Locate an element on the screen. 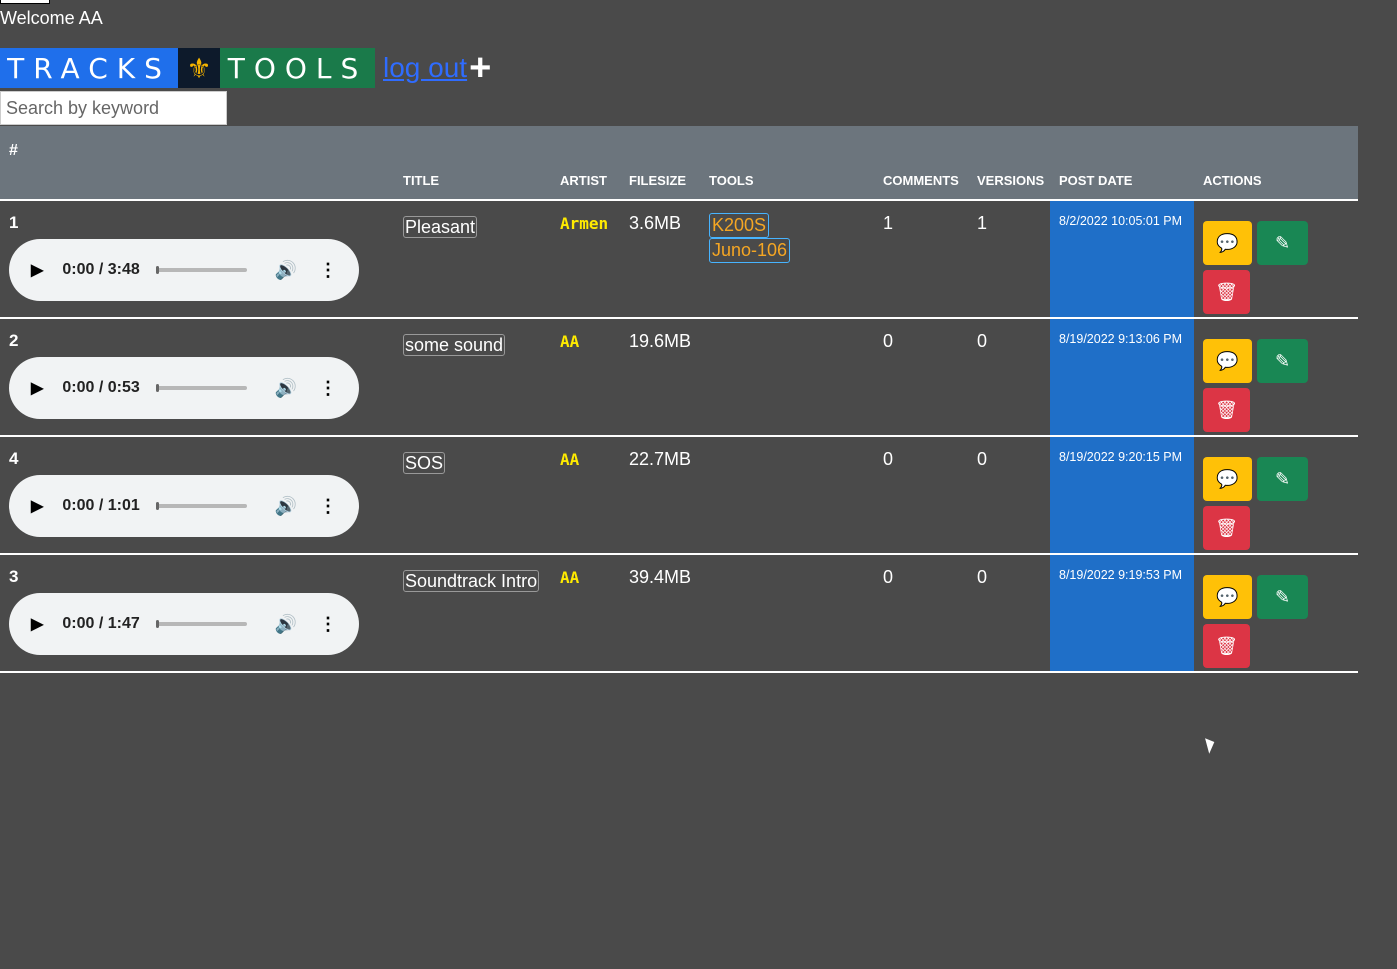 The width and height of the screenshot is (1397, 969). brand-tools: TOOLS is located at coordinates (297, 68).